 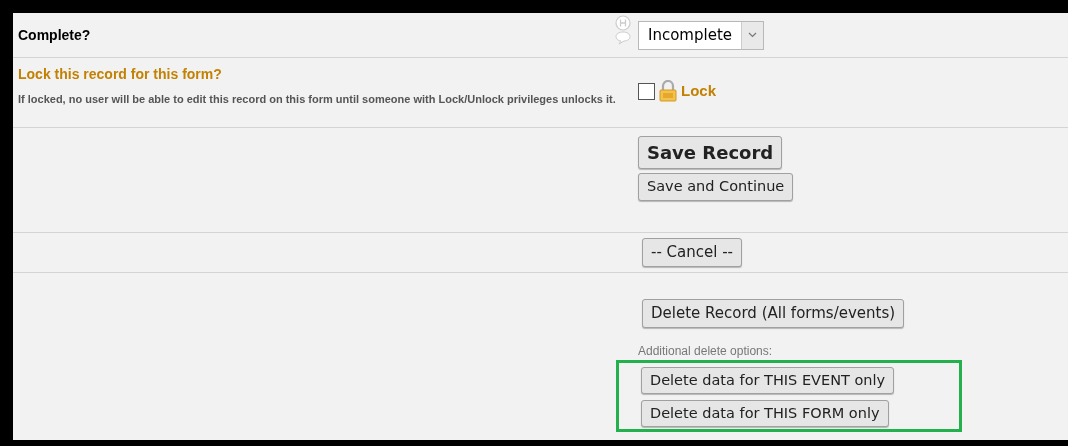 What do you see at coordinates (120, 74) in the screenshot?
I see `lock-title: Lock this record for this form?` at bounding box center [120, 74].